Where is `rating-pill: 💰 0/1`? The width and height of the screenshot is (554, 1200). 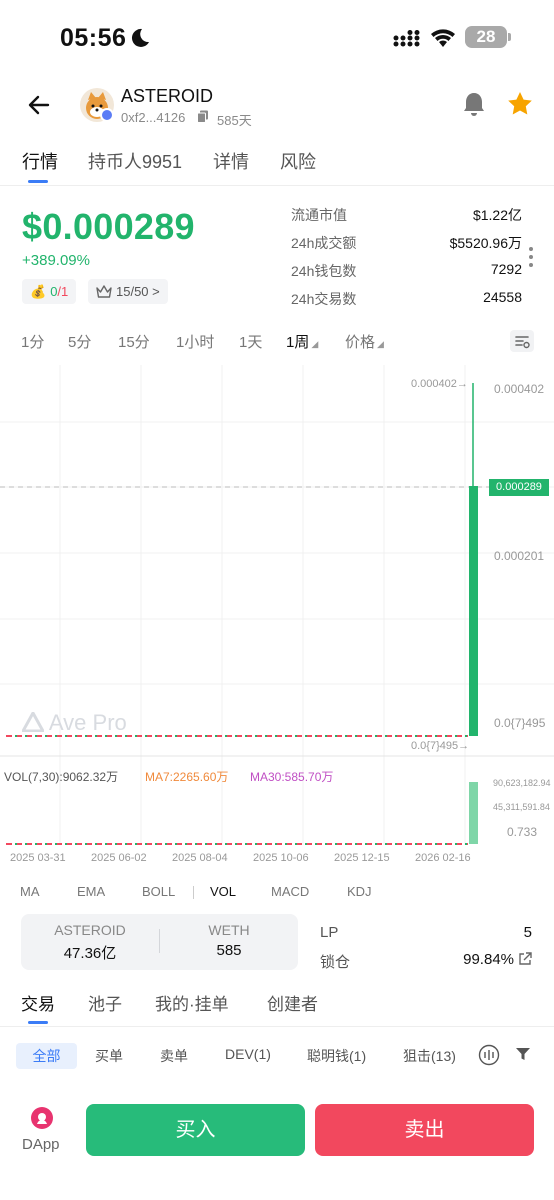 rating-pill: 💰 0/1 is located at coordinates (49, 291).